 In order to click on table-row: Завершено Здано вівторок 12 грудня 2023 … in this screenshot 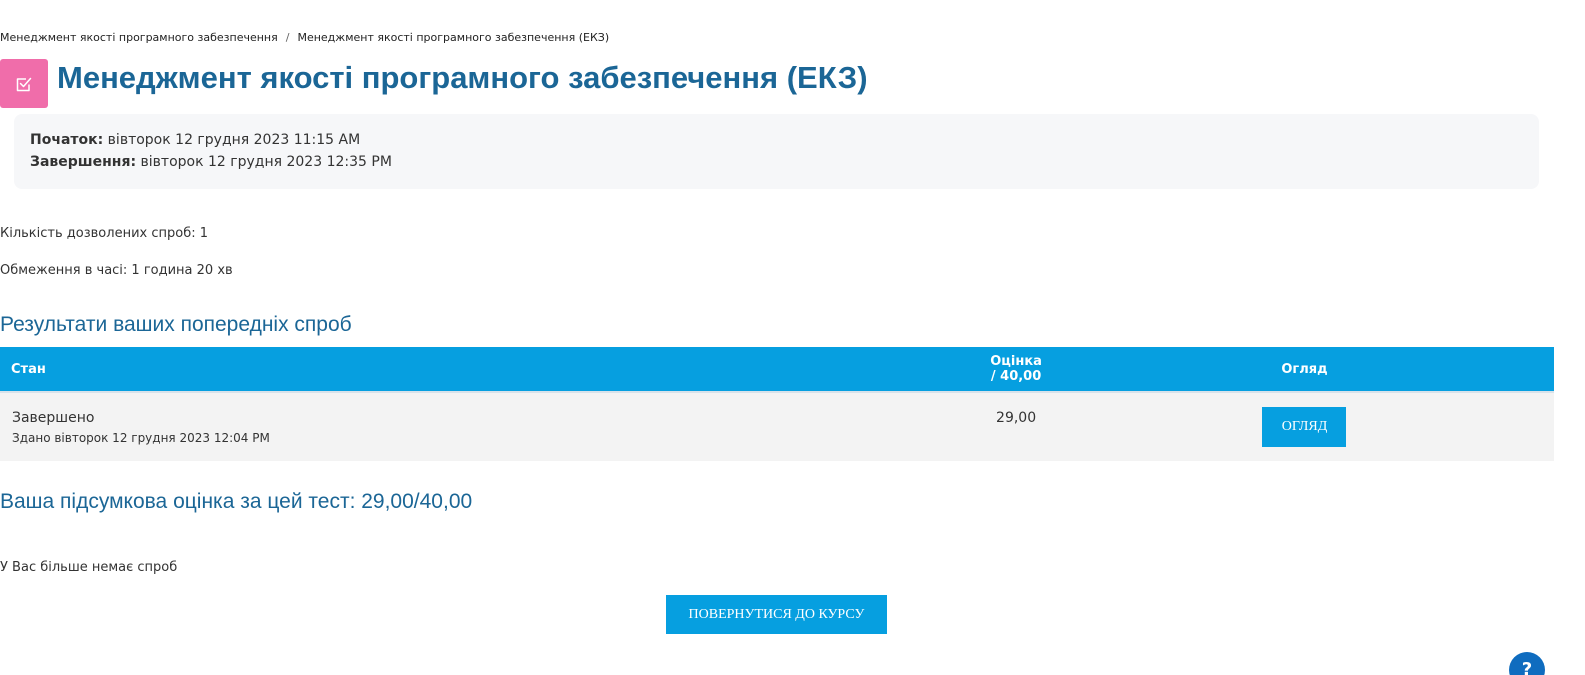, I will do `click(777, 426)`.